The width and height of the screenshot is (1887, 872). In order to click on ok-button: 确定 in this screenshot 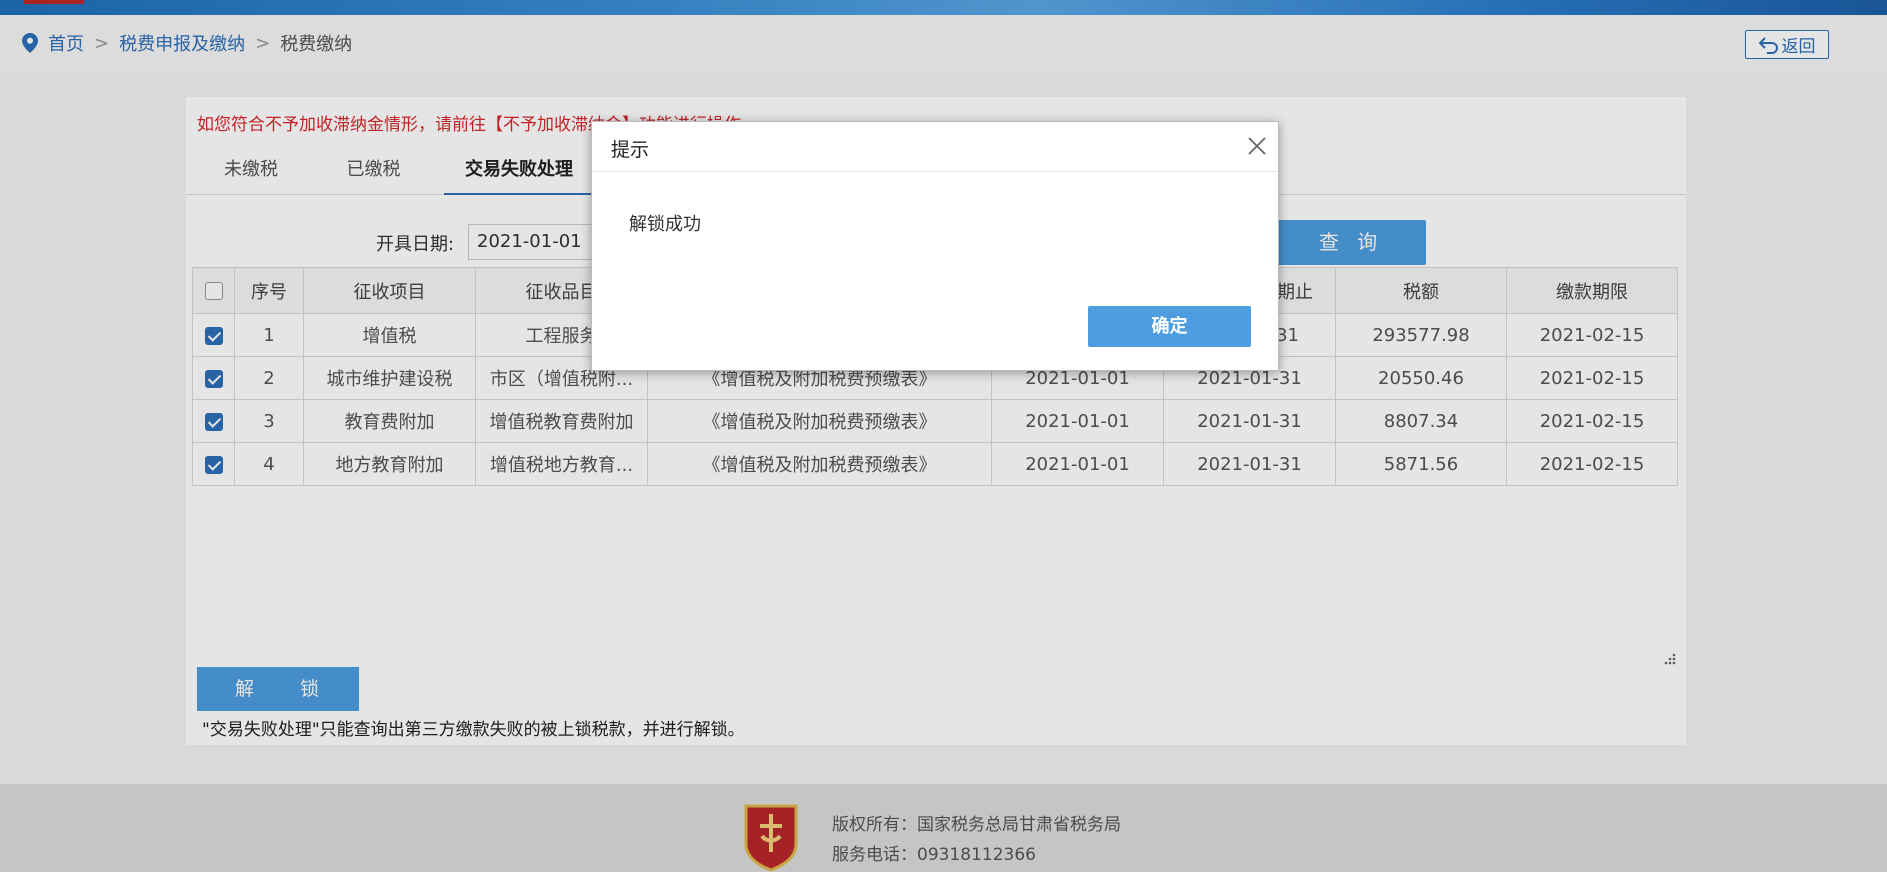, I will do `click(1169, 326)`.